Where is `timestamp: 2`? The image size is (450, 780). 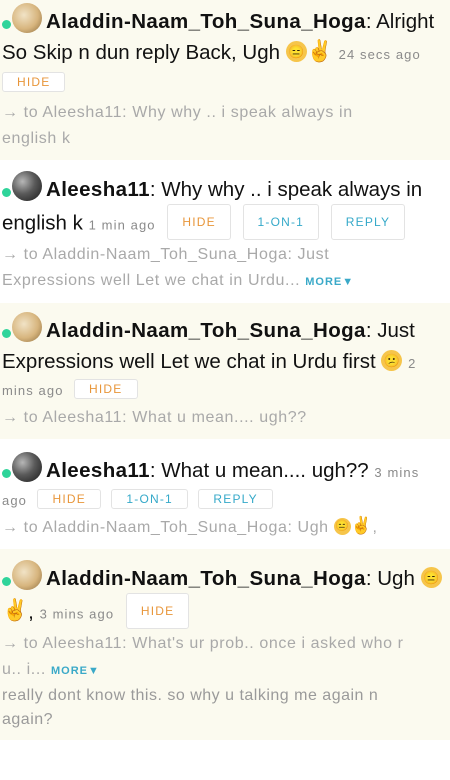
timestamp: 2 is located at coordinates (412, 363).